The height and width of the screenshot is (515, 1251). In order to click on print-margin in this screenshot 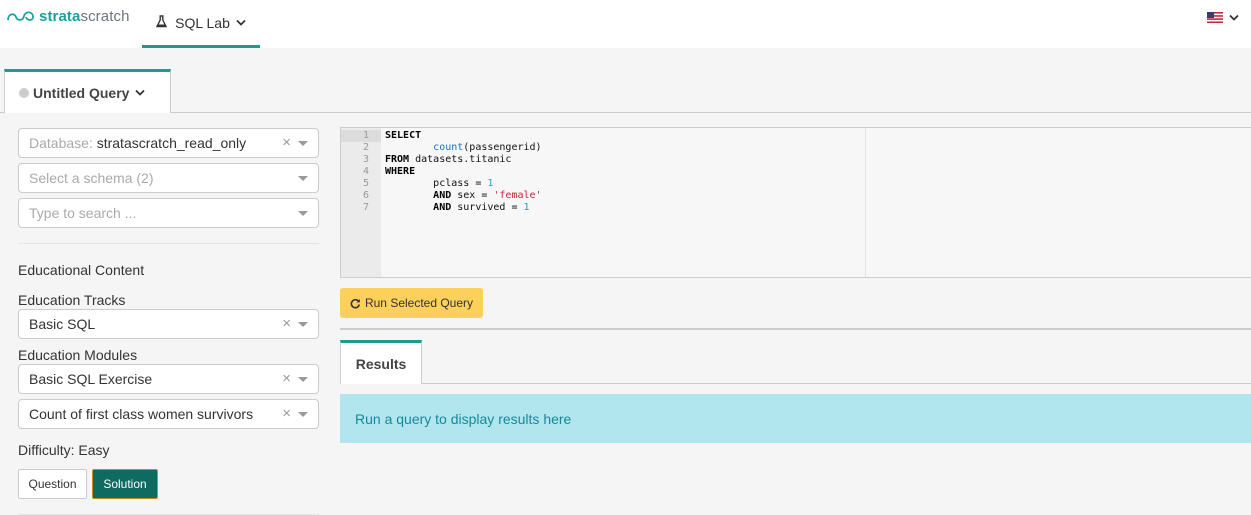, I will do `click(865, 202)`.